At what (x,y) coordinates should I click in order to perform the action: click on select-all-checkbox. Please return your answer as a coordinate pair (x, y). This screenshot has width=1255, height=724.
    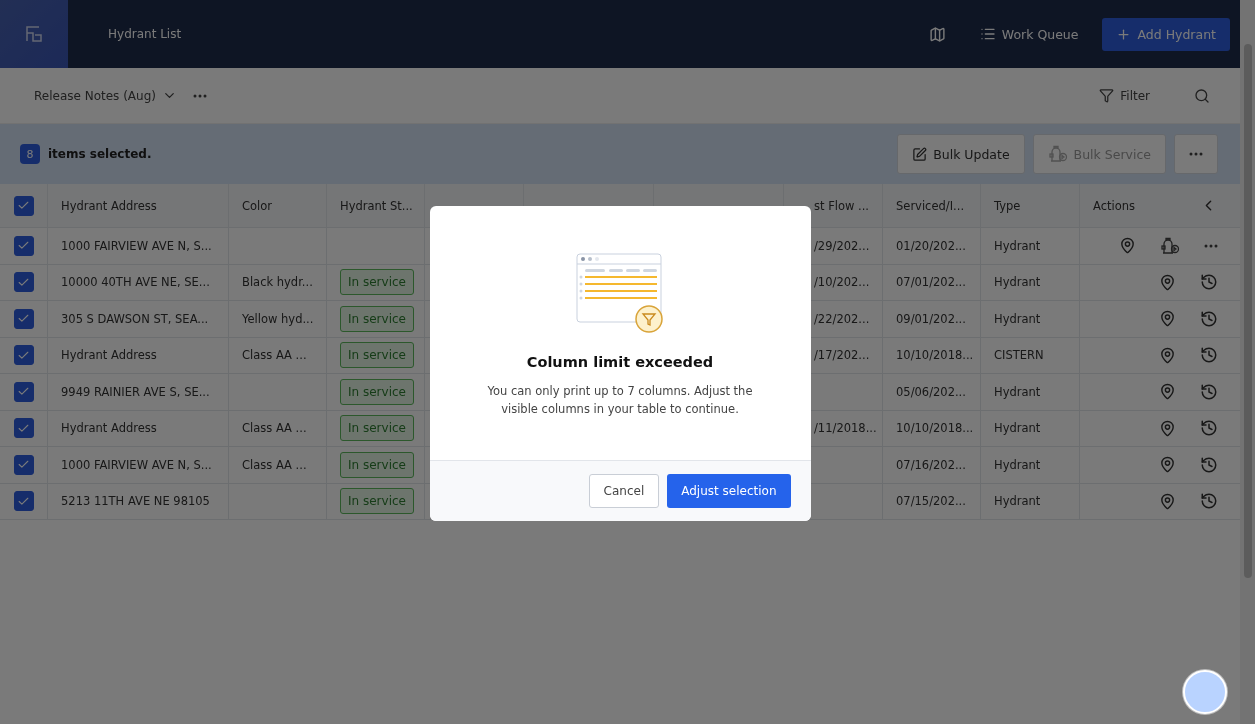
    Looking at the image, I should click on (23, 205).